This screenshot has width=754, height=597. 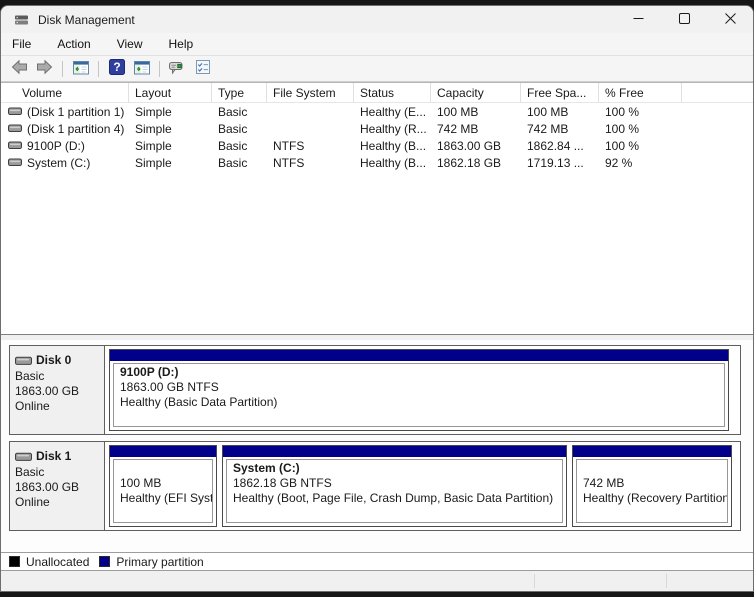 What do you see at coordinates (30, 376) in the screenshot?
I see `disk-type: Basic` at bounding box center [30, 376].